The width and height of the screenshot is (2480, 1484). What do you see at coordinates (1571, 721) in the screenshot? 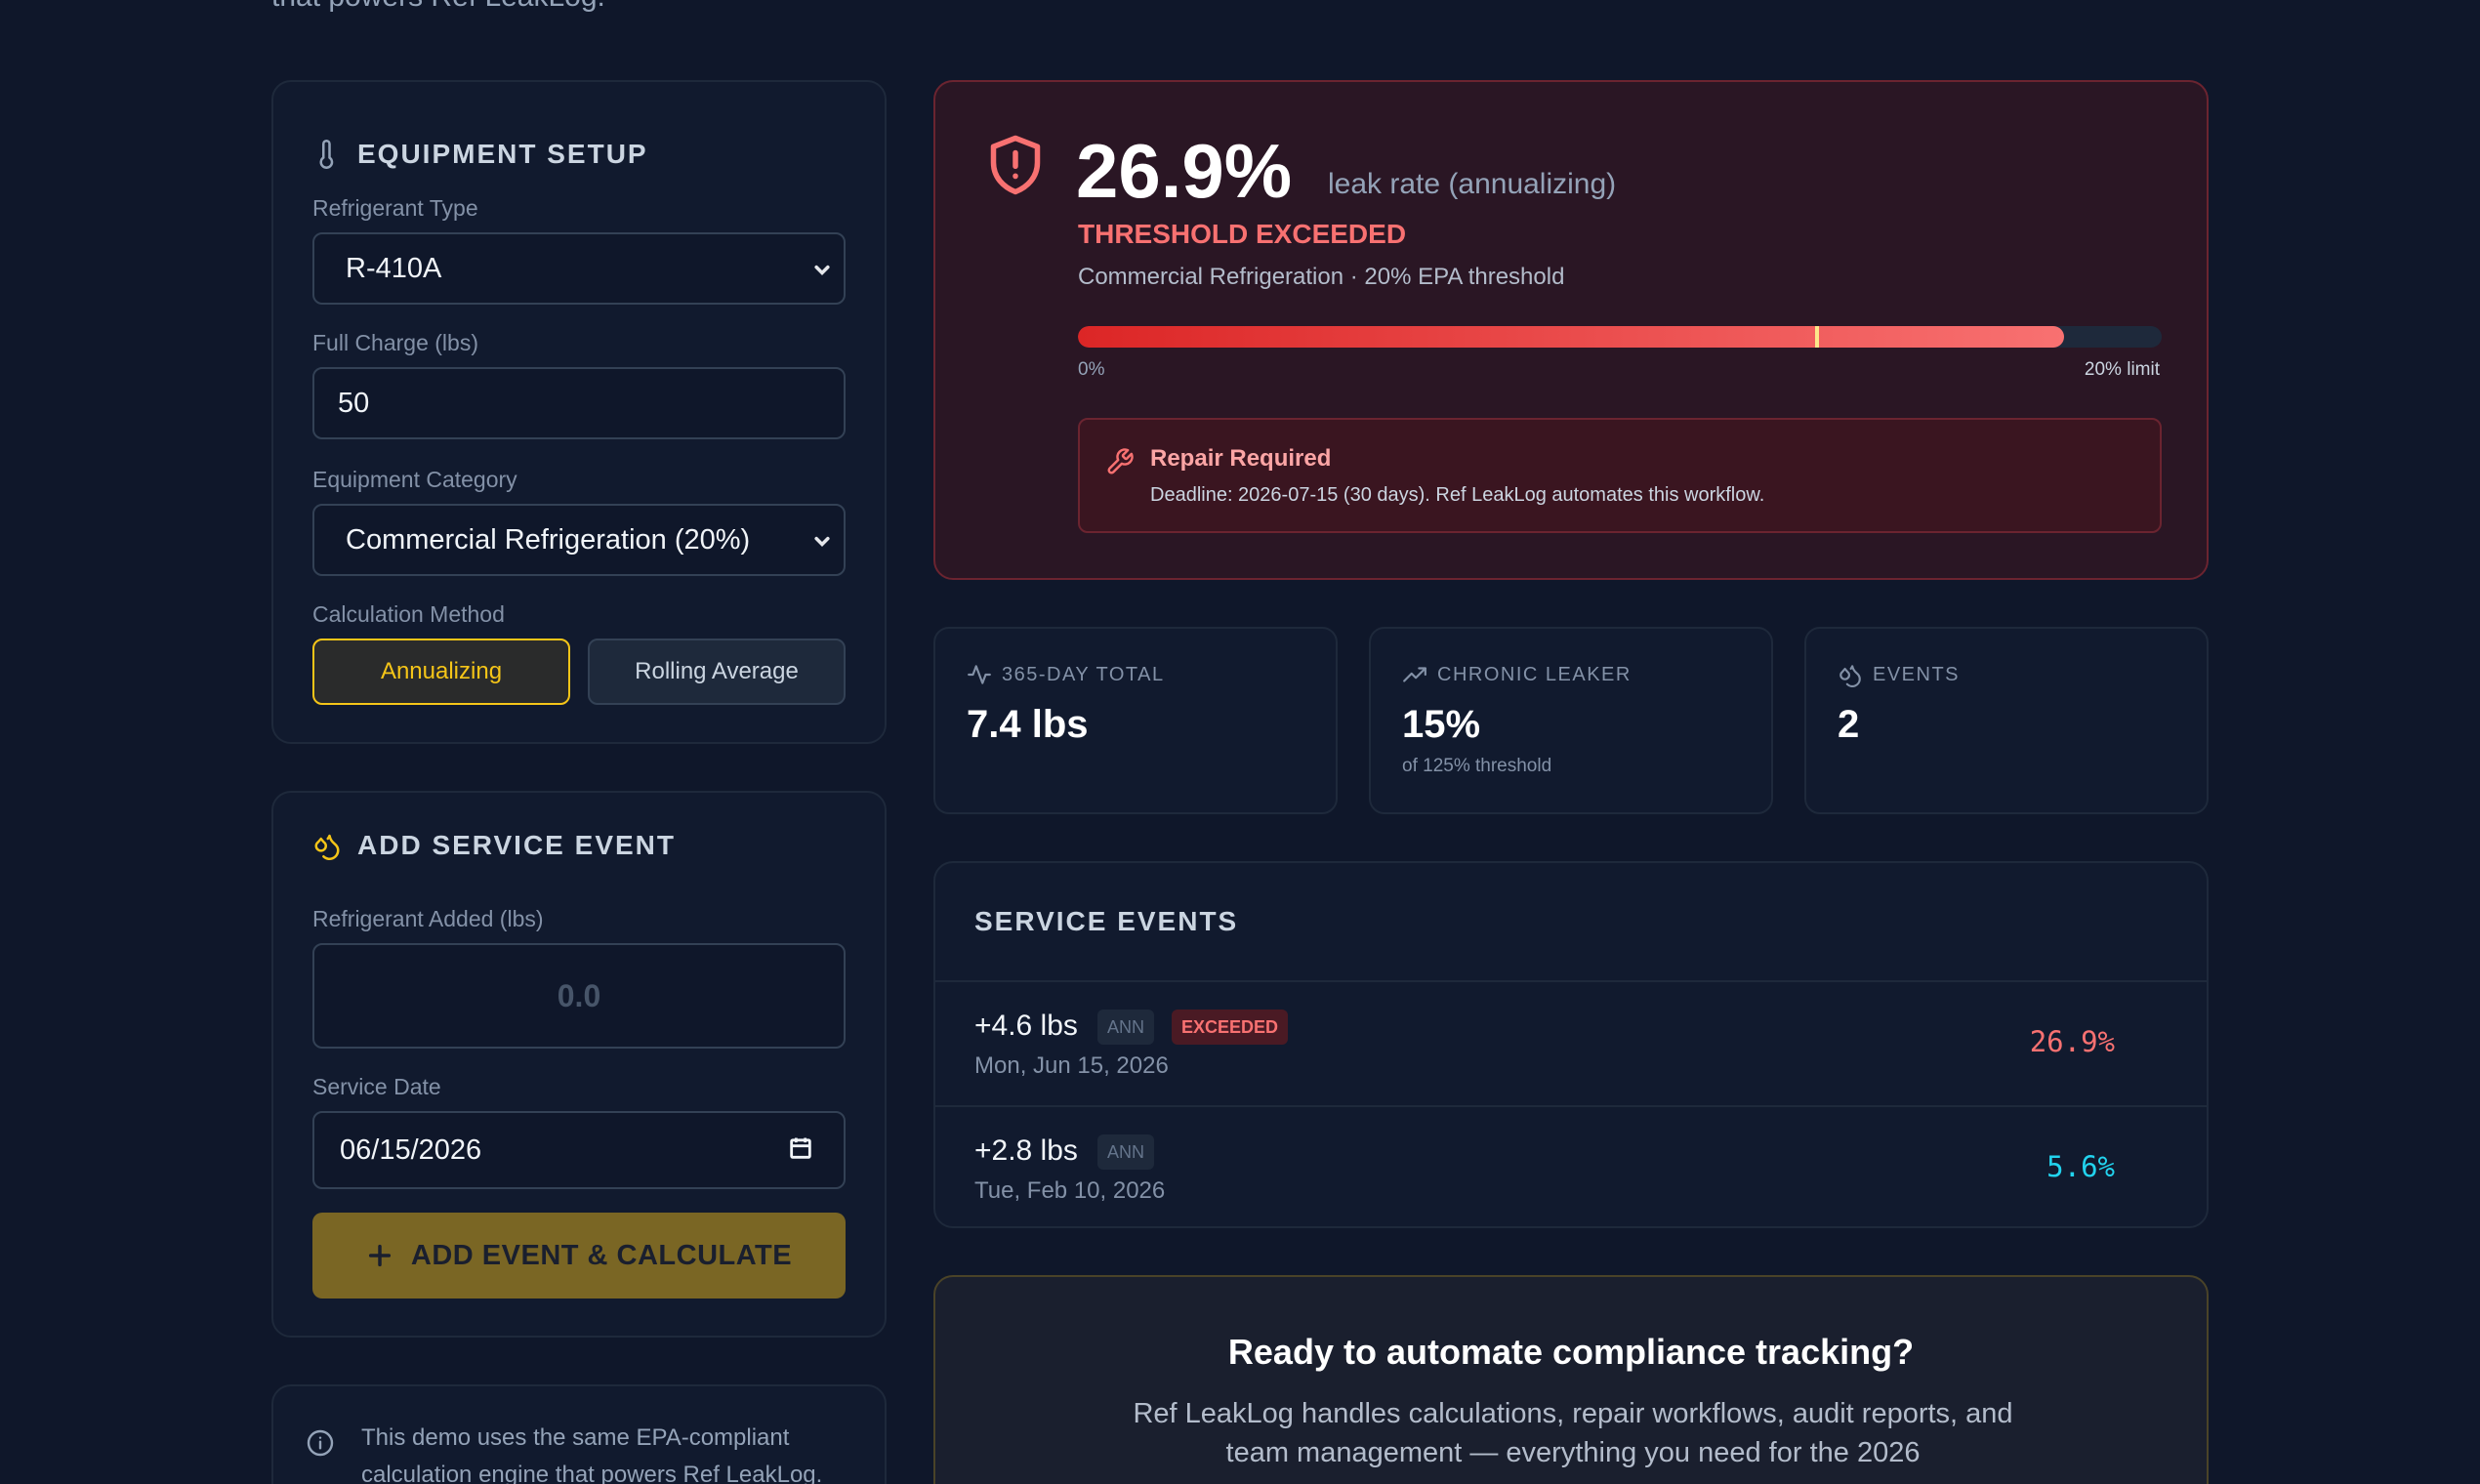
I see `stat-chronic-leaker: CHRONIC LEAKER 15% of 125% threshold` at bounding box center [1571, 721].